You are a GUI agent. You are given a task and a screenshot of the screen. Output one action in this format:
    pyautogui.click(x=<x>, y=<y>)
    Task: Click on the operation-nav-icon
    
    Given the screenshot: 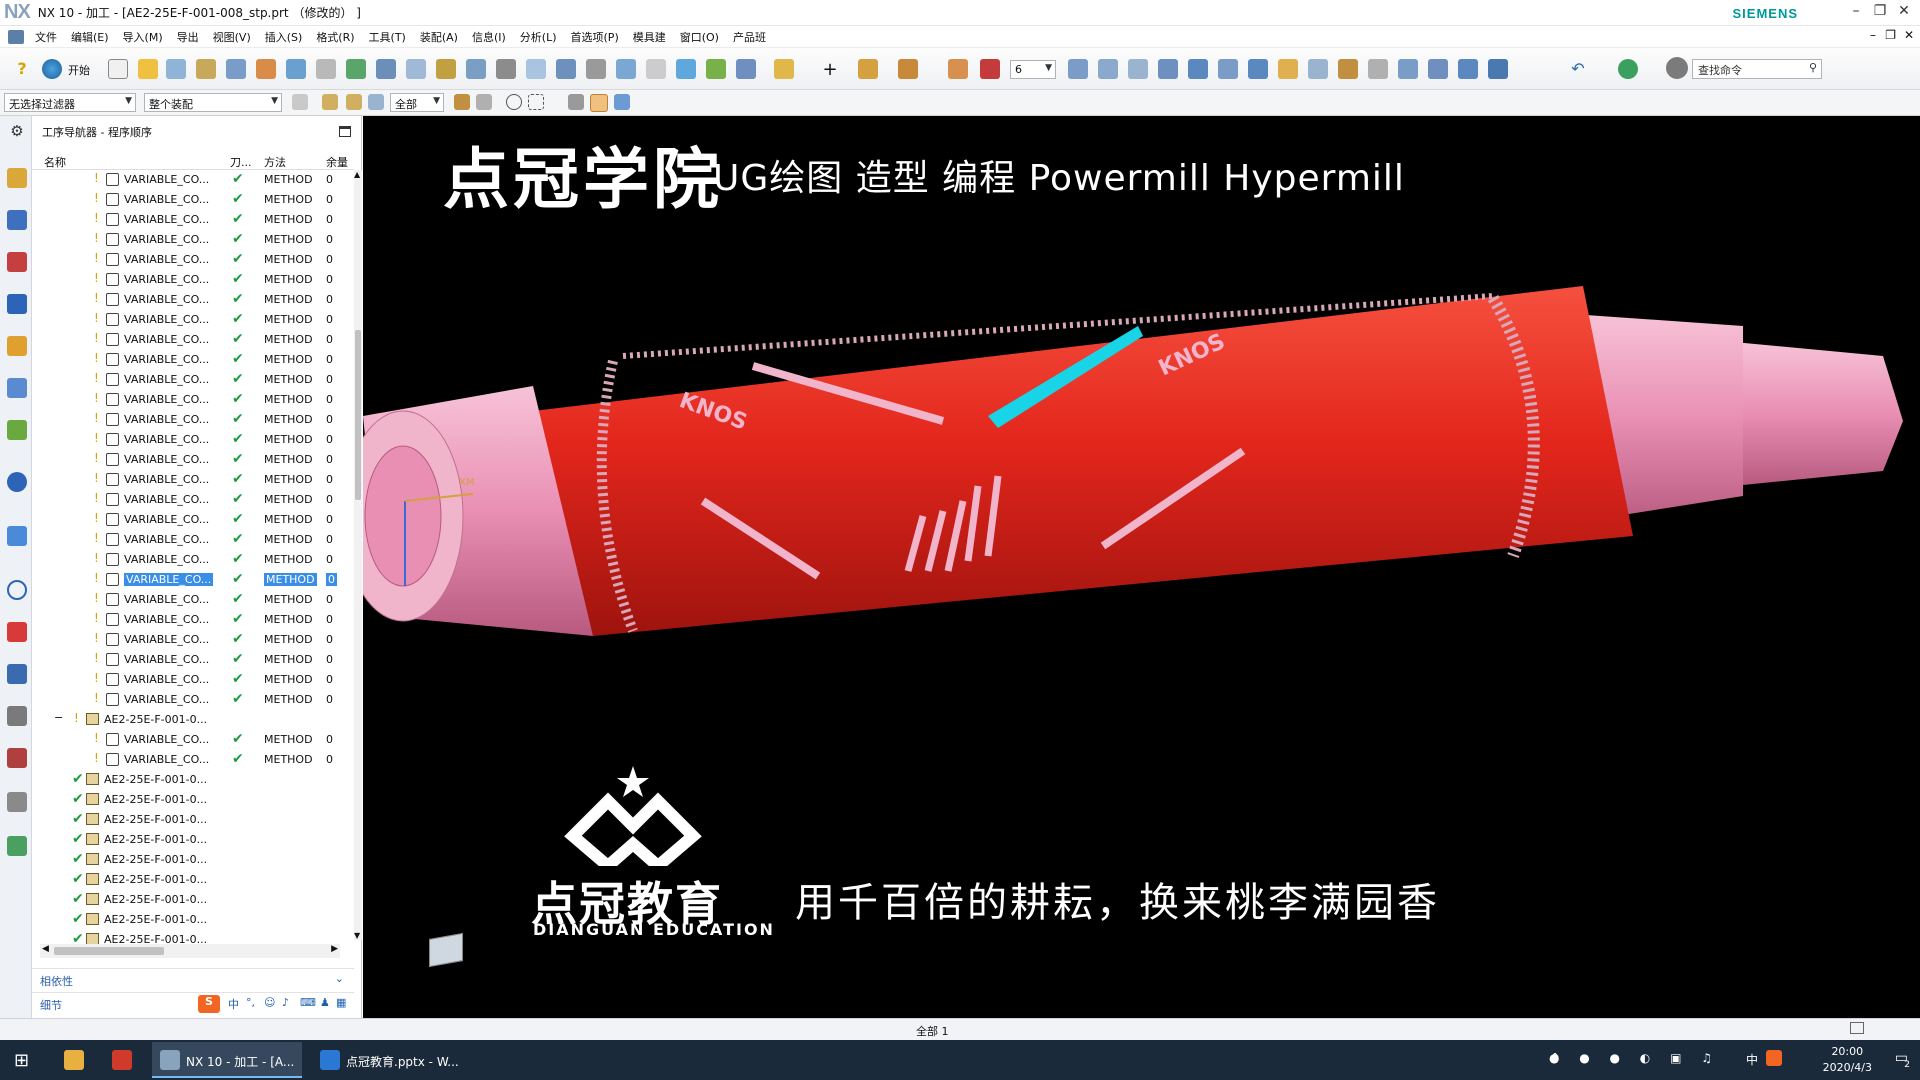 What is the action you would take?
    pyautogui.click(x=17, y=304)
    